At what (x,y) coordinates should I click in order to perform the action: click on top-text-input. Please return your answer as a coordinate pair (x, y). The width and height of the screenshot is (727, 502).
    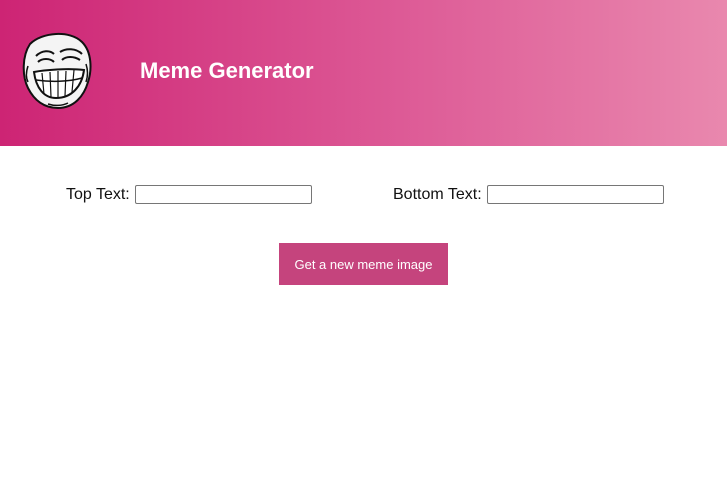
    Looking at the image, I should click on (223, 194).